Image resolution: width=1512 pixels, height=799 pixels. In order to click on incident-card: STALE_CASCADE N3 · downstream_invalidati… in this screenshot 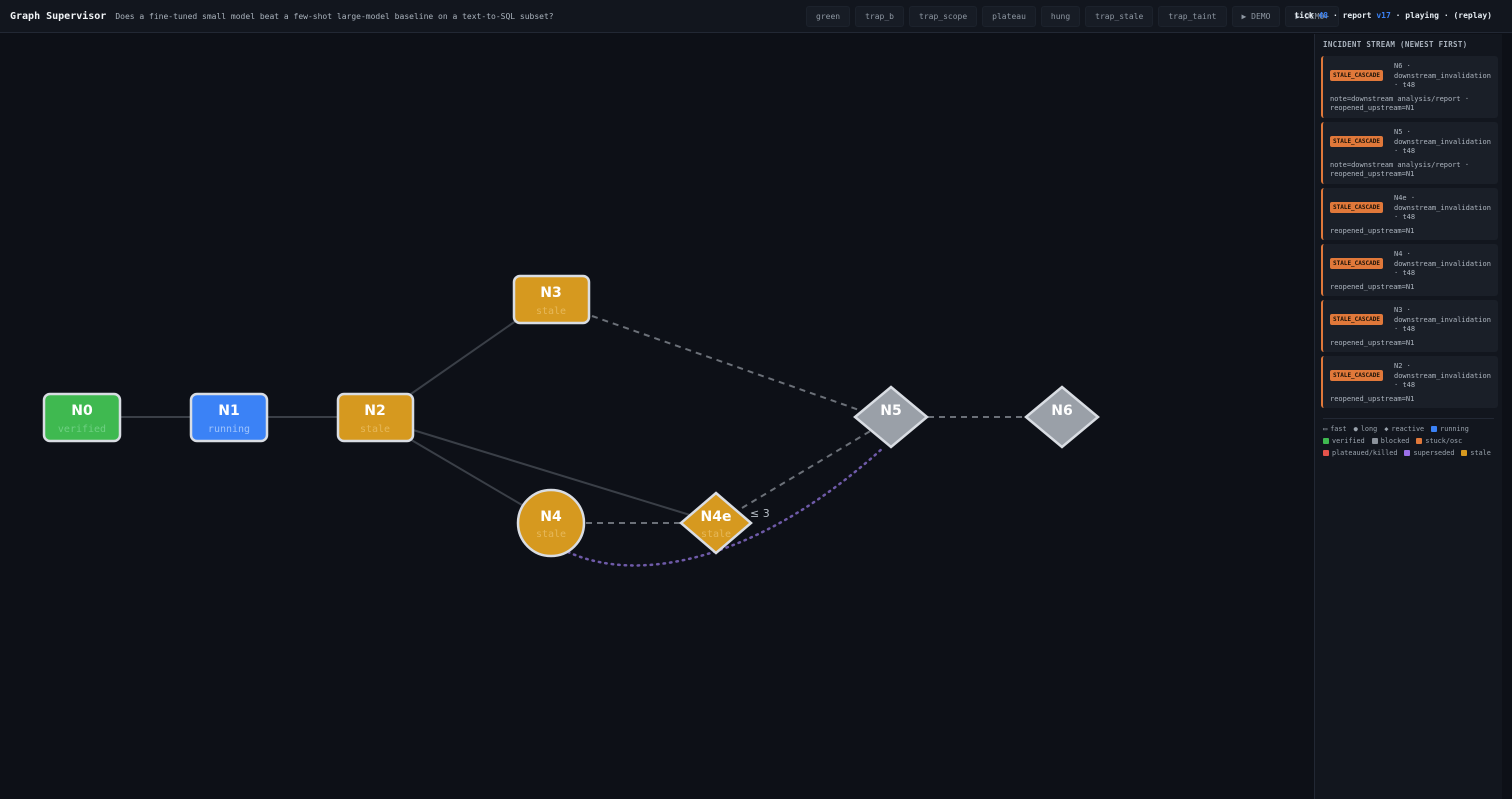, I will do `click(1409, 326)`.